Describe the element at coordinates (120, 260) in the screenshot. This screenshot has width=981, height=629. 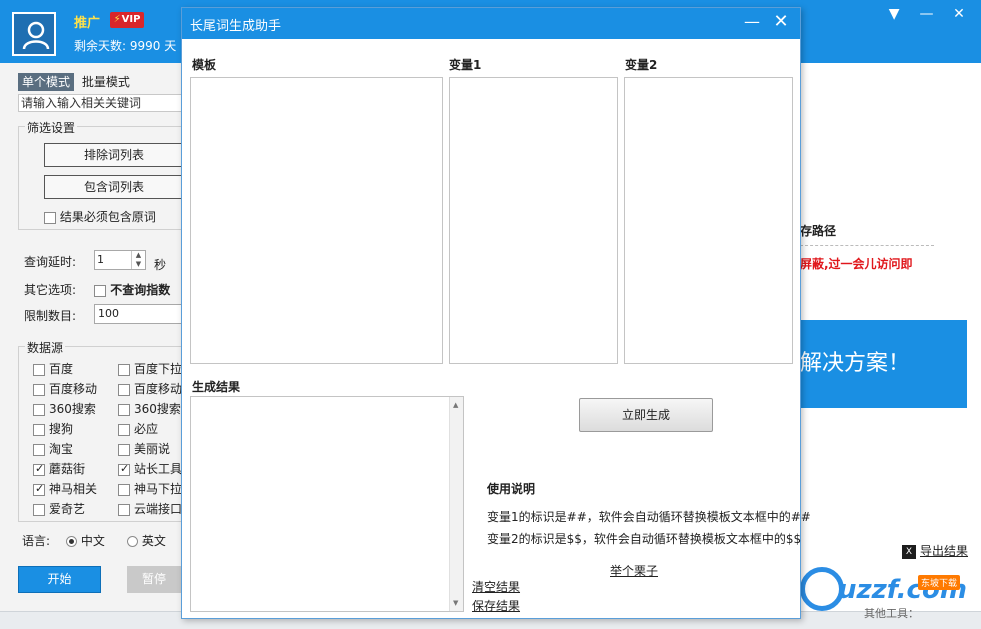
I see `query-delay-stepper: 1 ▲ ▼` at that location.